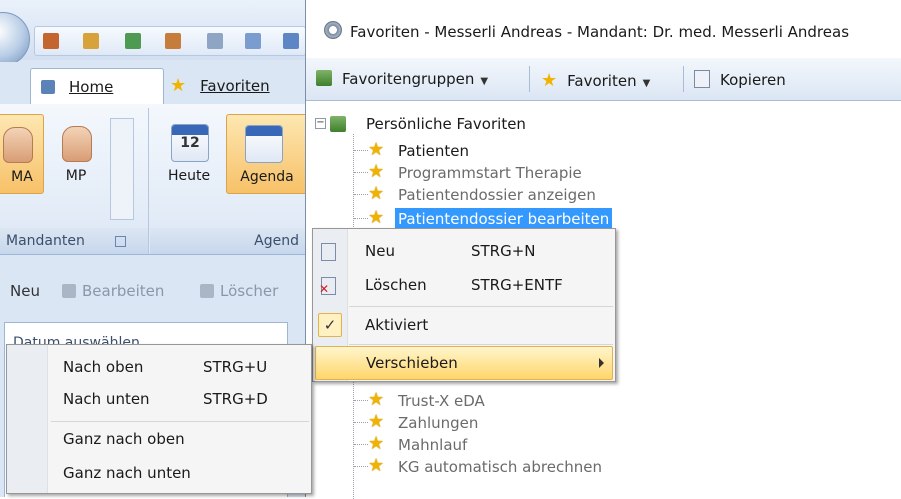 Image resolution: width=901 pixels, height=499 pixels. I want to click on heute-label: Heute, so click(189, 176).